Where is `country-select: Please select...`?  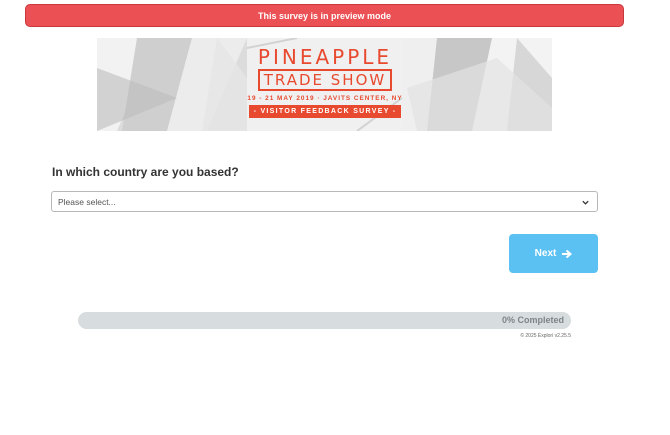 country-select: Please select... is located at coordinates (324, 201).